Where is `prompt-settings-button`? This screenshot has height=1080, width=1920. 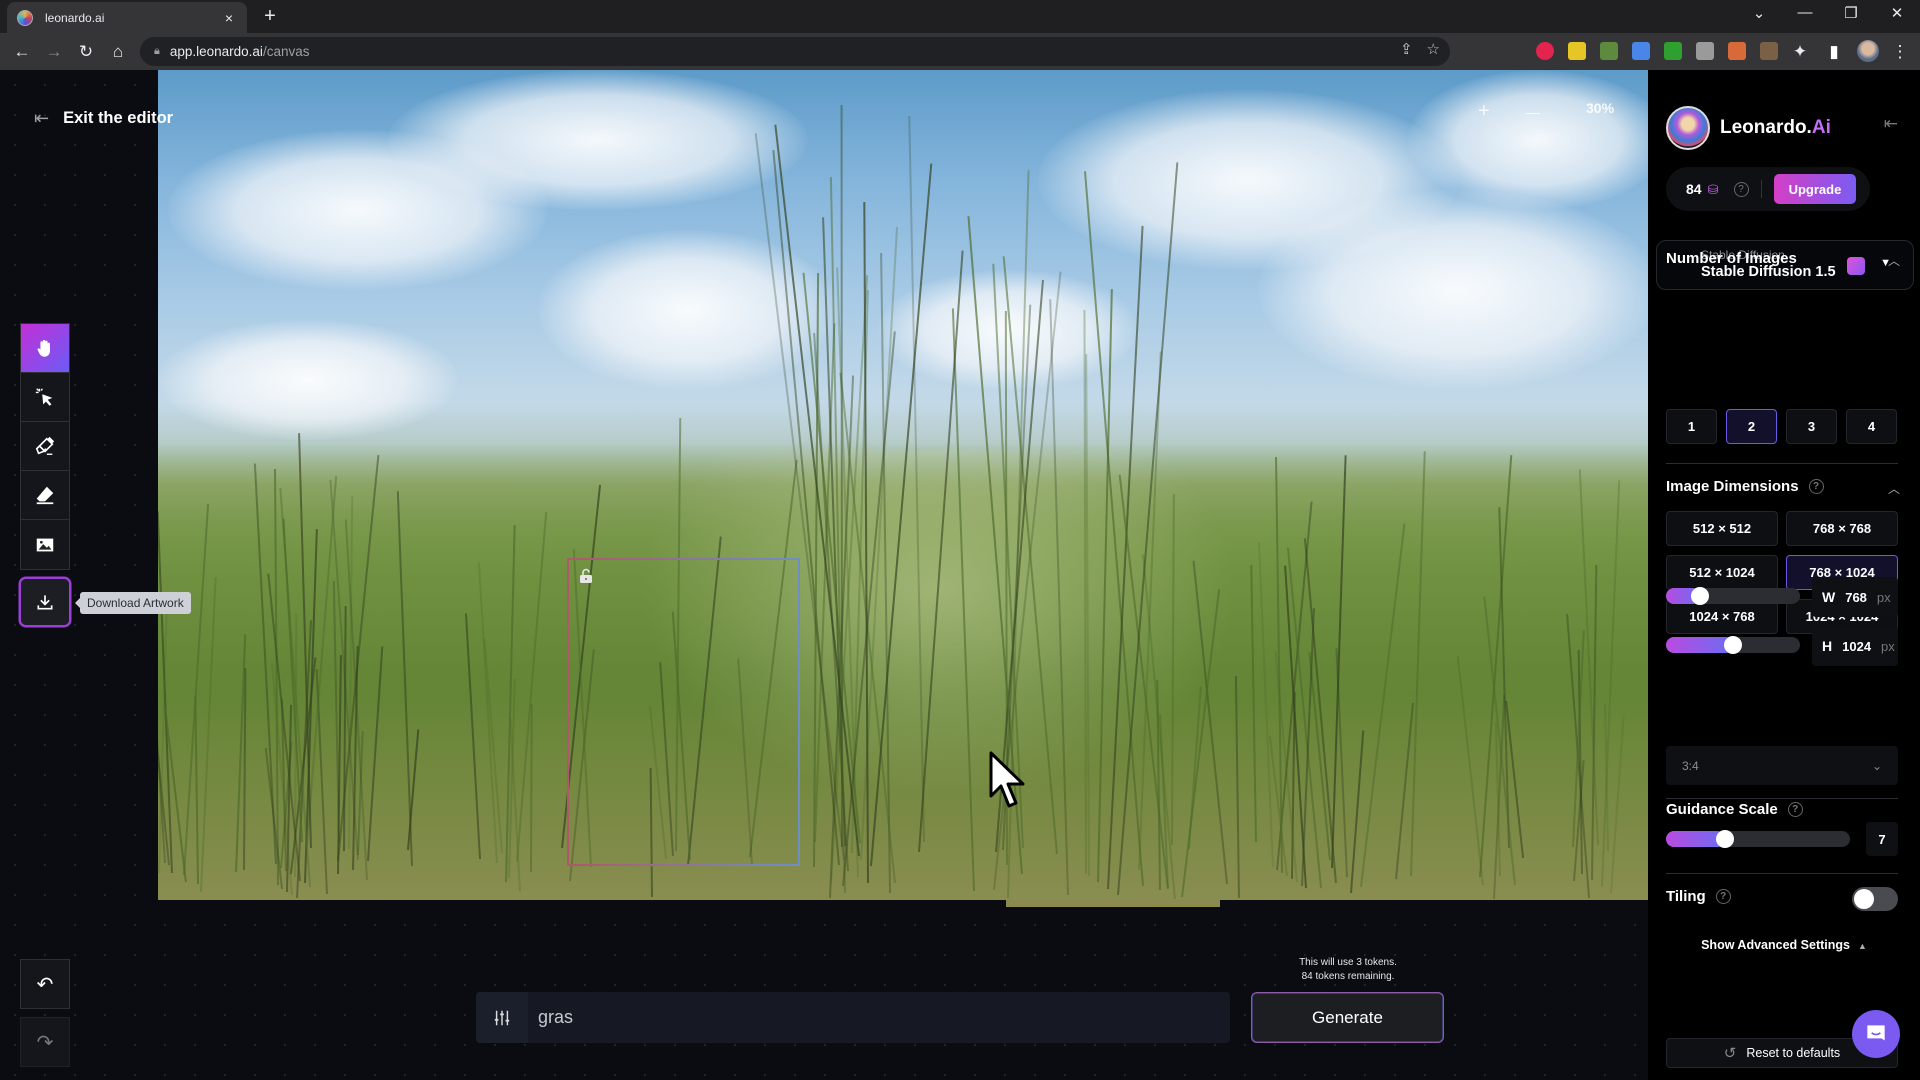
prompt-settings-button is located at coordinates (502, 1017).